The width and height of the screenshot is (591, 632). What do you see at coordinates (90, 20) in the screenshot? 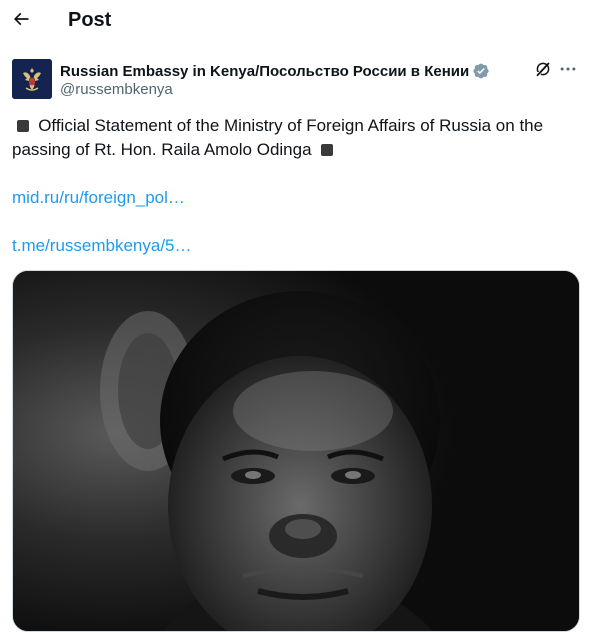
I see `page-title: Post` at bounding box center [90, 20].